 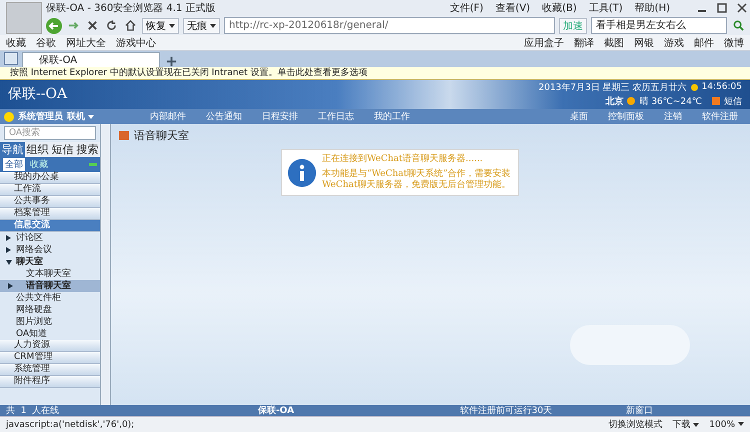 What do you see at coordinates (106, 264) in the screenshot?
I see `scrollbar` at bounding box center [106, 264].